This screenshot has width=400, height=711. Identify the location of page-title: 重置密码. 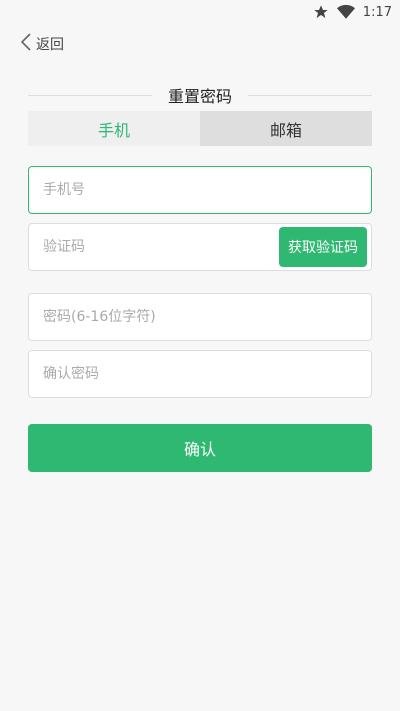
(200, 96).